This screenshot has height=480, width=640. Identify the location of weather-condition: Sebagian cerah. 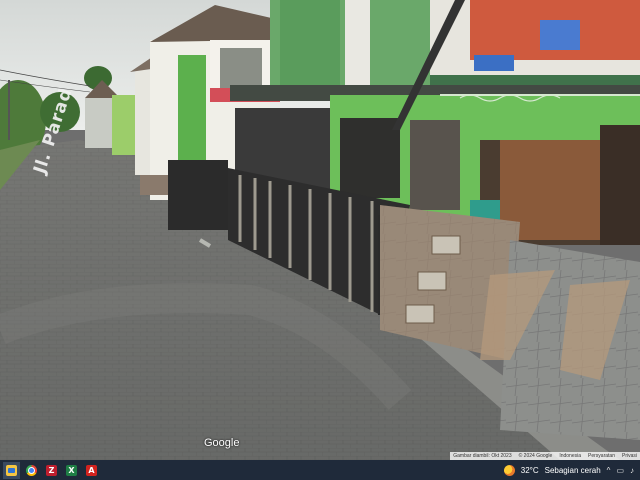
(573, 470).